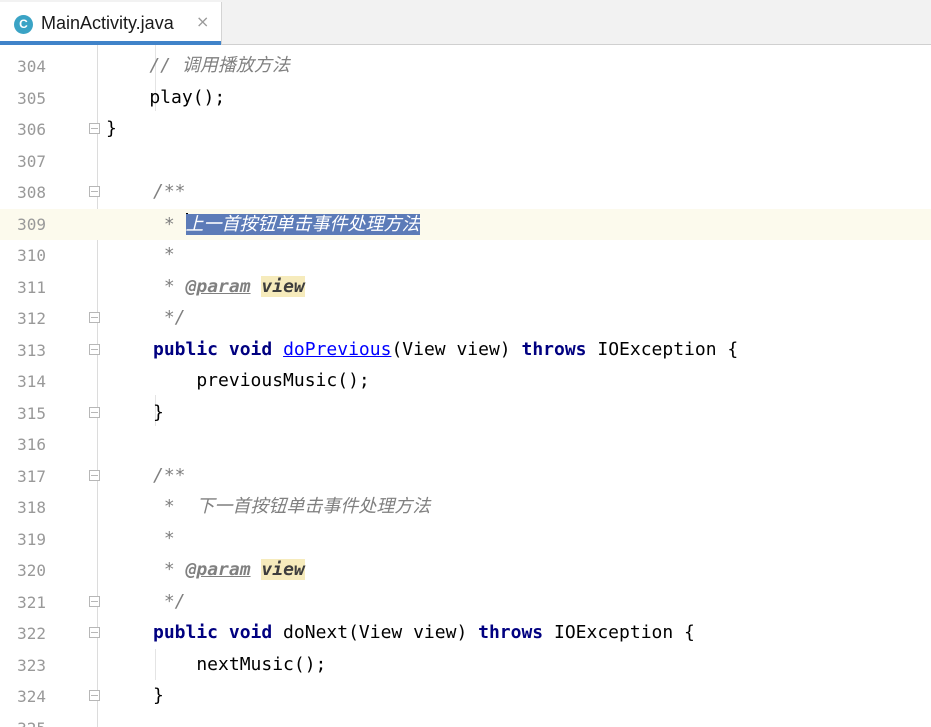 This screenshot has height=727, width=931. Describe the element at coordinates (31, 255) in the screenshot. I see `line-number: 310` at that location.